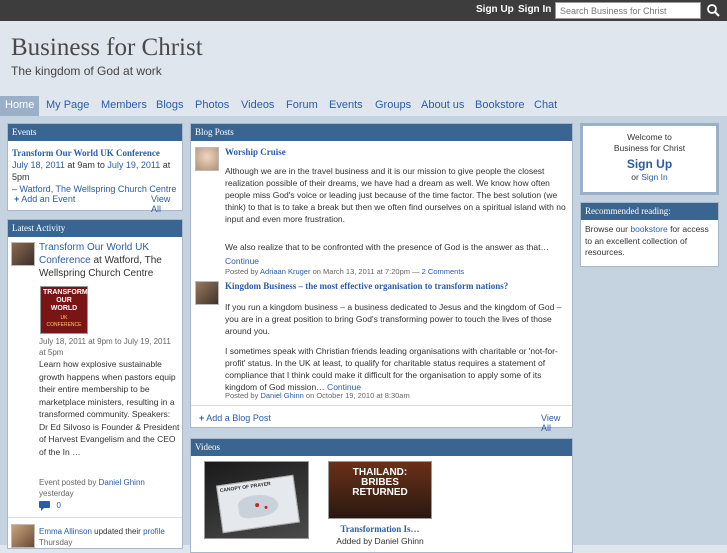 This screenshot has width=727, height=553. What do you see at coordinates (545, 106) in the screenshot?
I see `nav-chat: Chat` at bounding box center [545, 106].